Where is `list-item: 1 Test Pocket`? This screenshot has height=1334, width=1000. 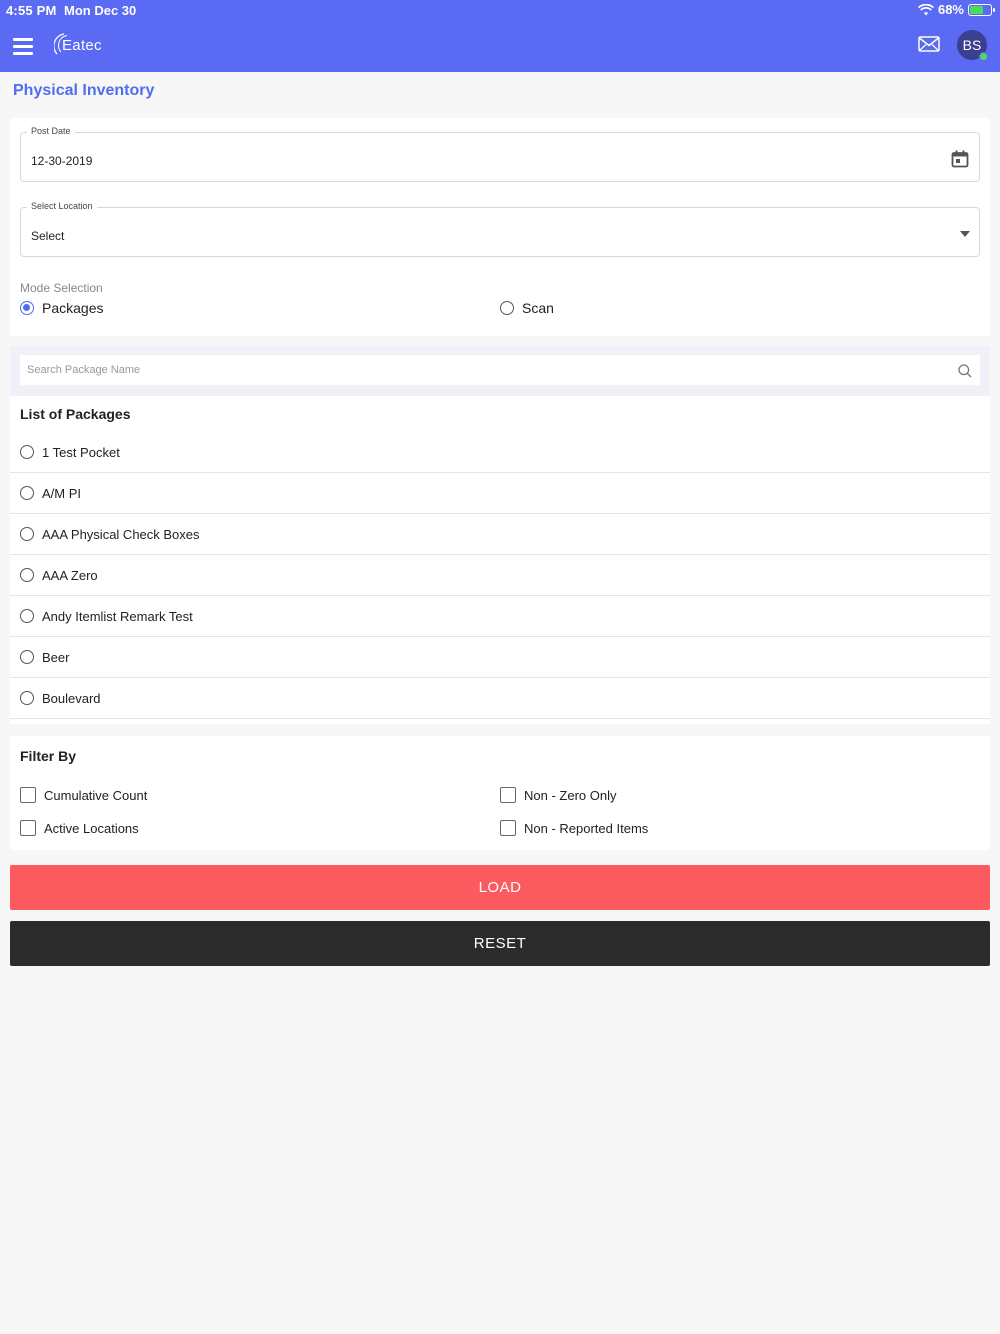
list-item: 1 Test Pocket is located at coordinates (500, 452).